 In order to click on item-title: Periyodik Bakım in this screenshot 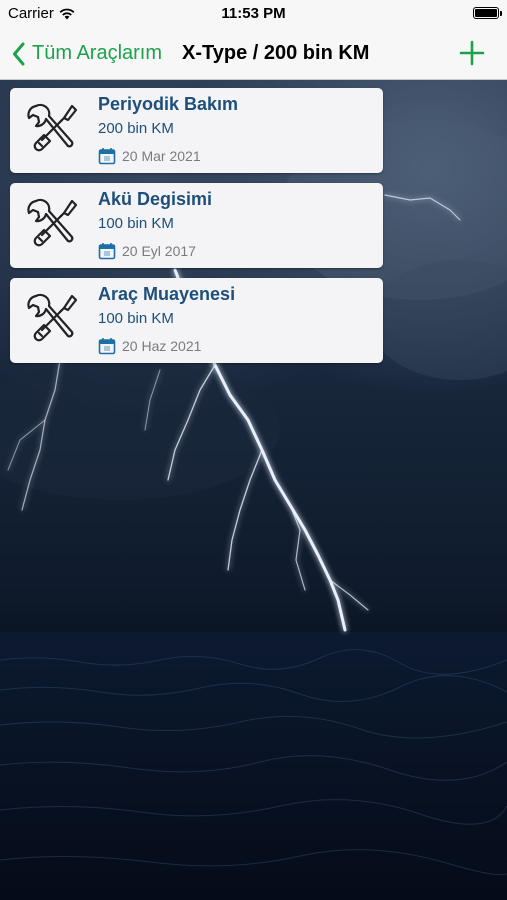, I will do `click(168, 104)`.